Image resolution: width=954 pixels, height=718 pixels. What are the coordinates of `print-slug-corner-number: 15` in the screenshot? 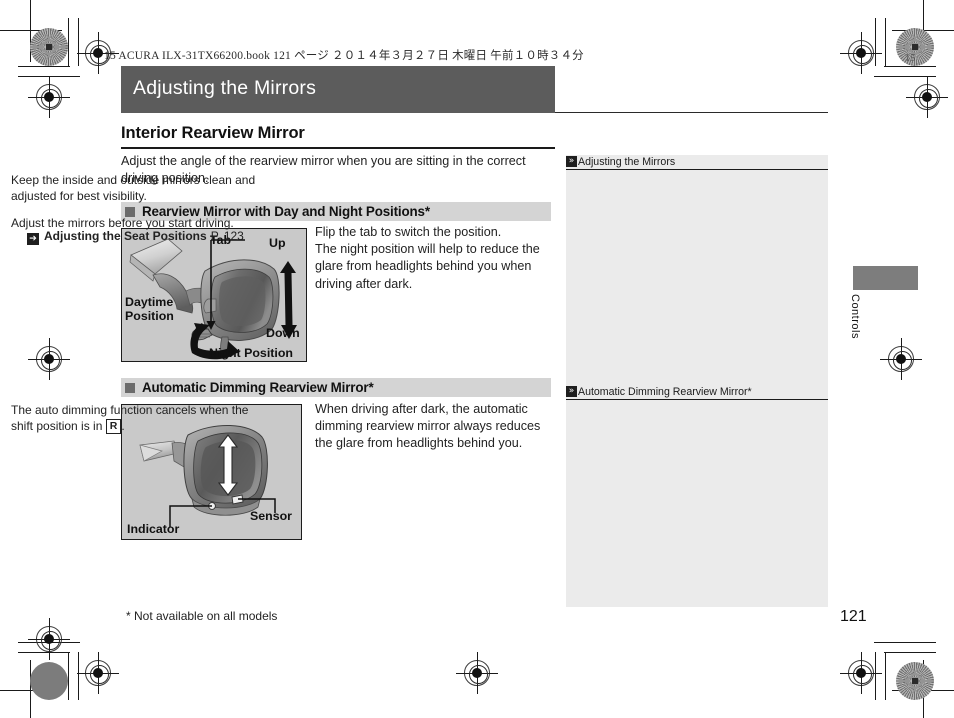 It's located at (910, 58).